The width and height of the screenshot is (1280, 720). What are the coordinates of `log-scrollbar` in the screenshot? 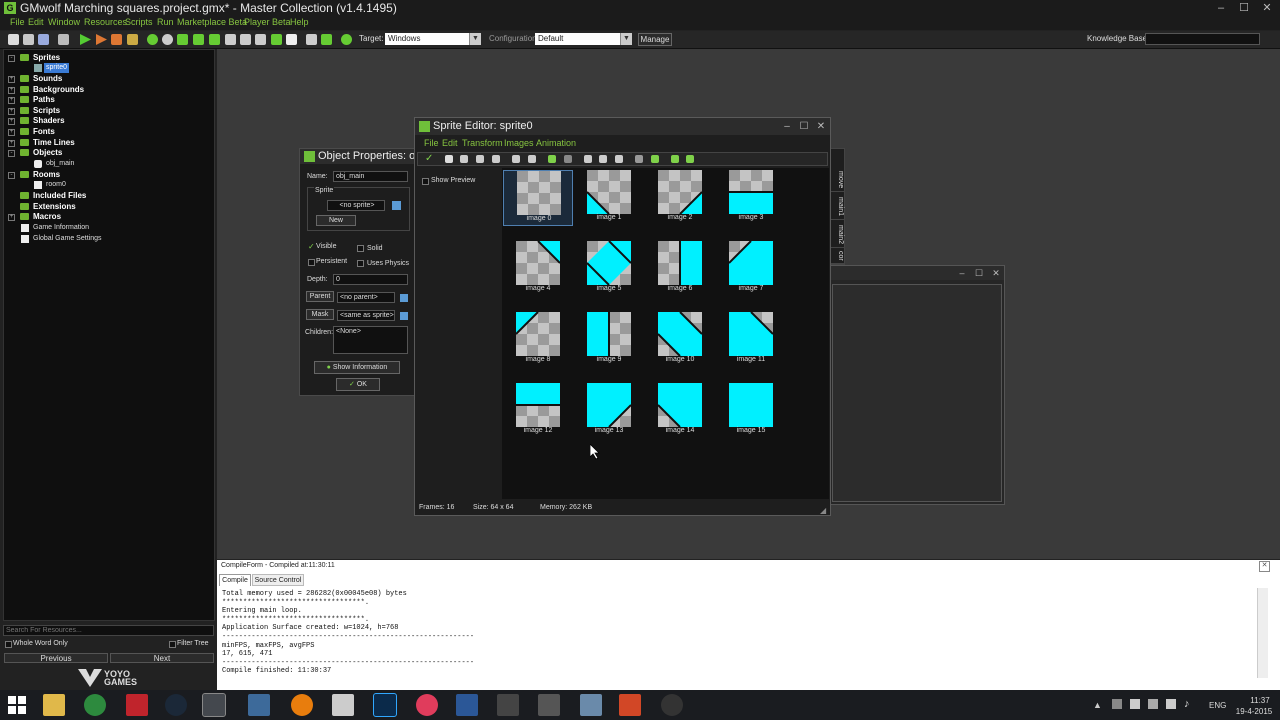 It's located at (1262, 633).